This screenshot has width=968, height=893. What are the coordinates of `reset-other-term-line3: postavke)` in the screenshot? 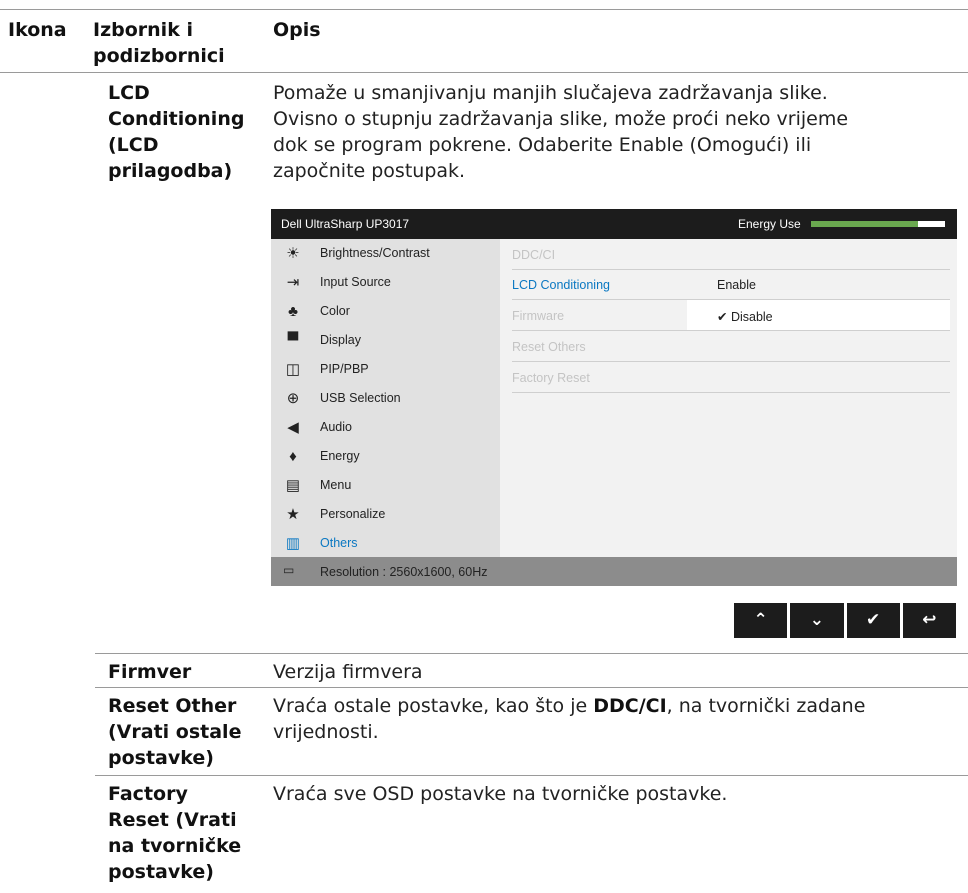 It's located at (161, 758).